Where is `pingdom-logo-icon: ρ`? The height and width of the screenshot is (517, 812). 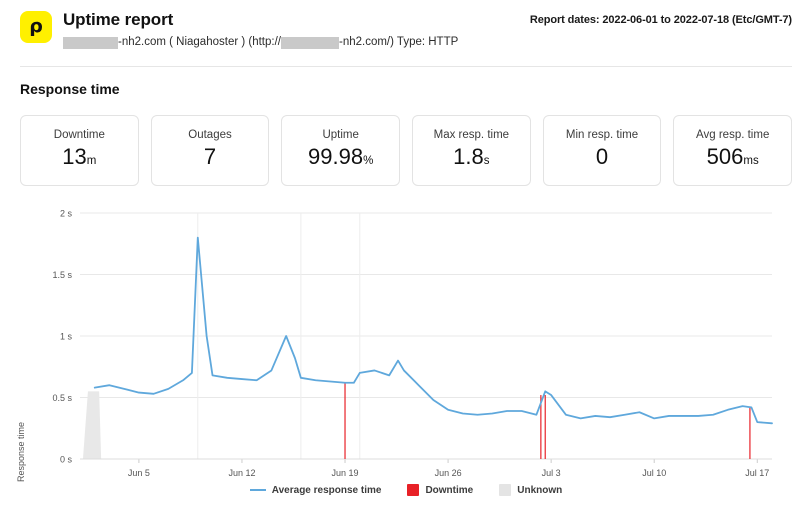 pingdom-logo-icon: ρ is located at coordinates (36, 27).